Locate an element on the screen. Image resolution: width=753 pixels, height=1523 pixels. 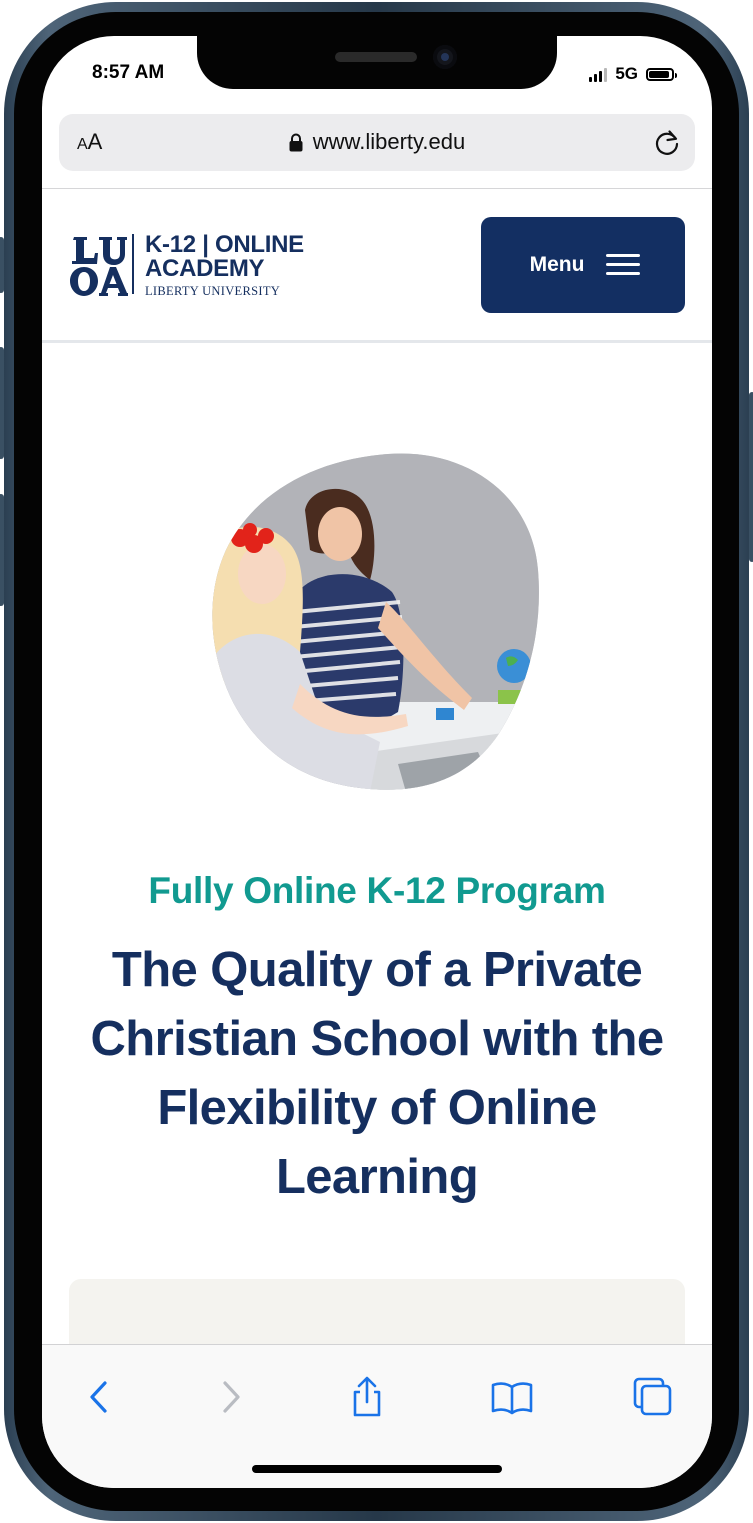
share-icon is located at coordinates (367, 1397).